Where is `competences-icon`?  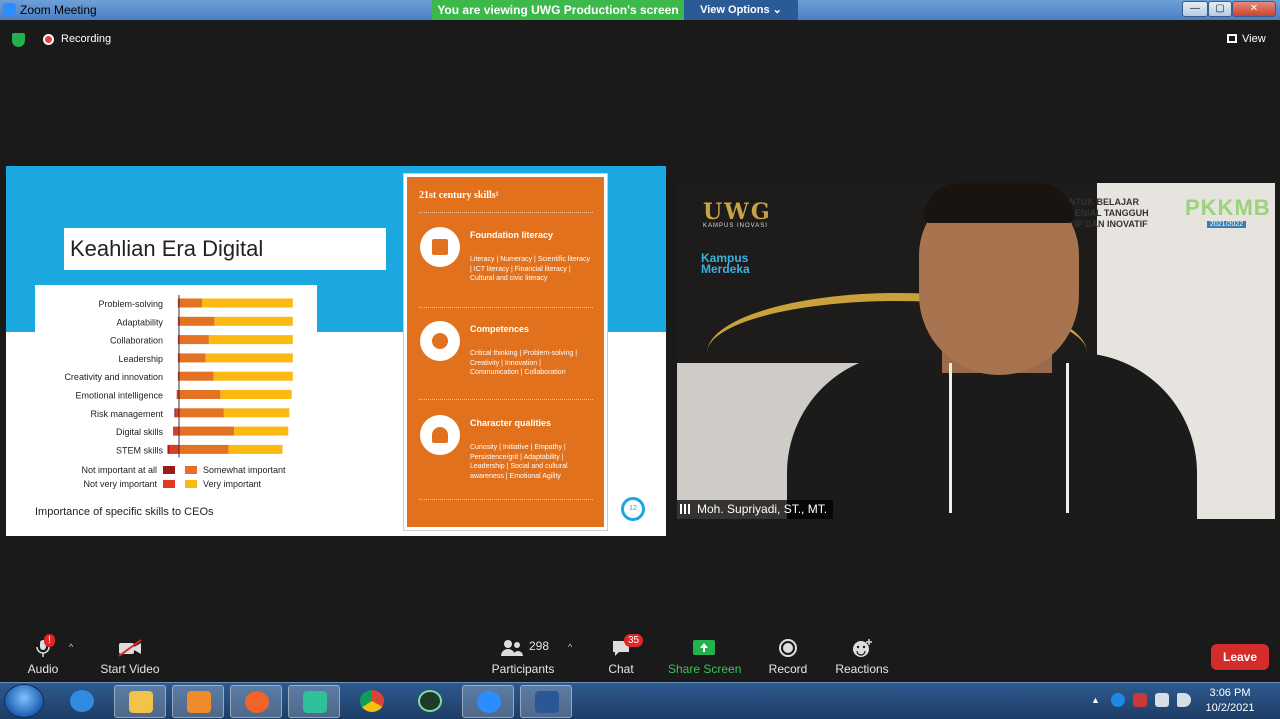
competences-icon is located at coordinates (440, 341).